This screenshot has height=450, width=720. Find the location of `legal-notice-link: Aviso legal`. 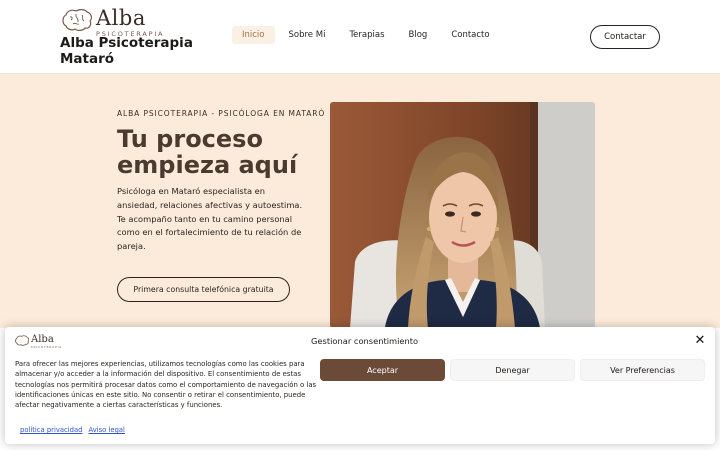

legal-notice-link: Aviso legal is located at coordinates (106, 430).